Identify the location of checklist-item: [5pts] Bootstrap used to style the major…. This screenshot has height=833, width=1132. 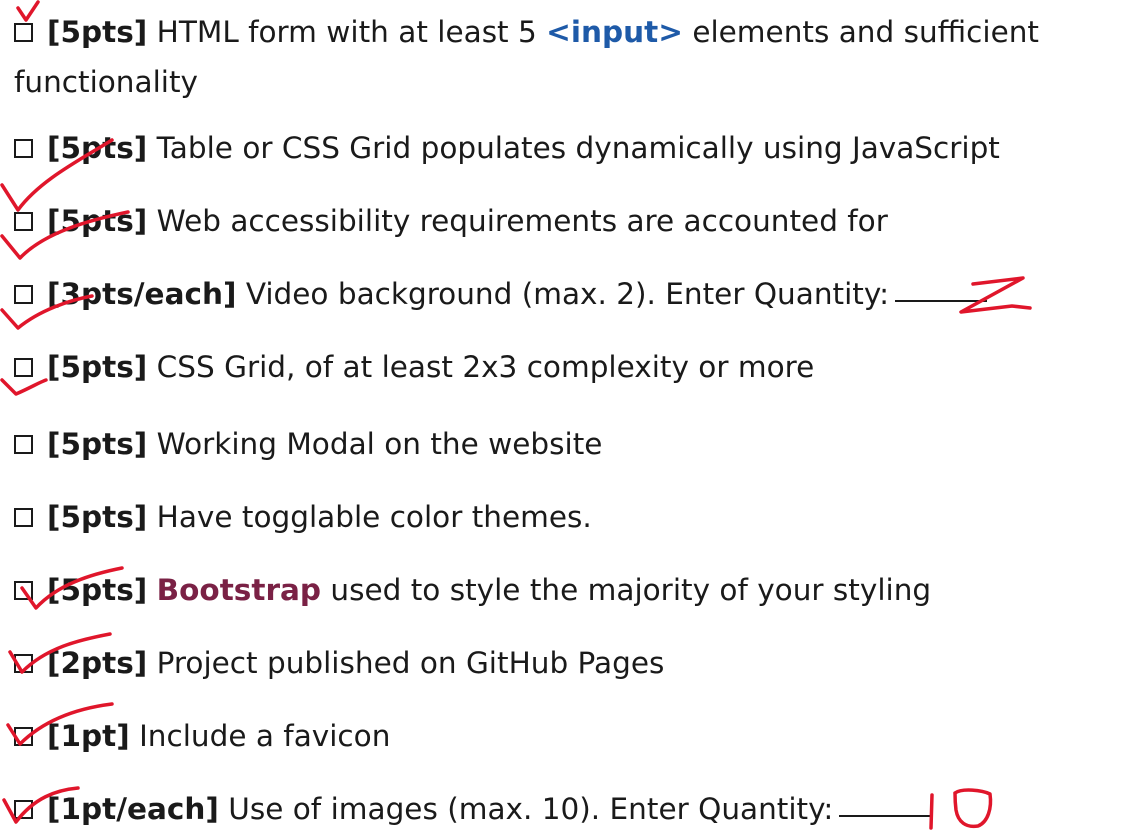
(570, 590).